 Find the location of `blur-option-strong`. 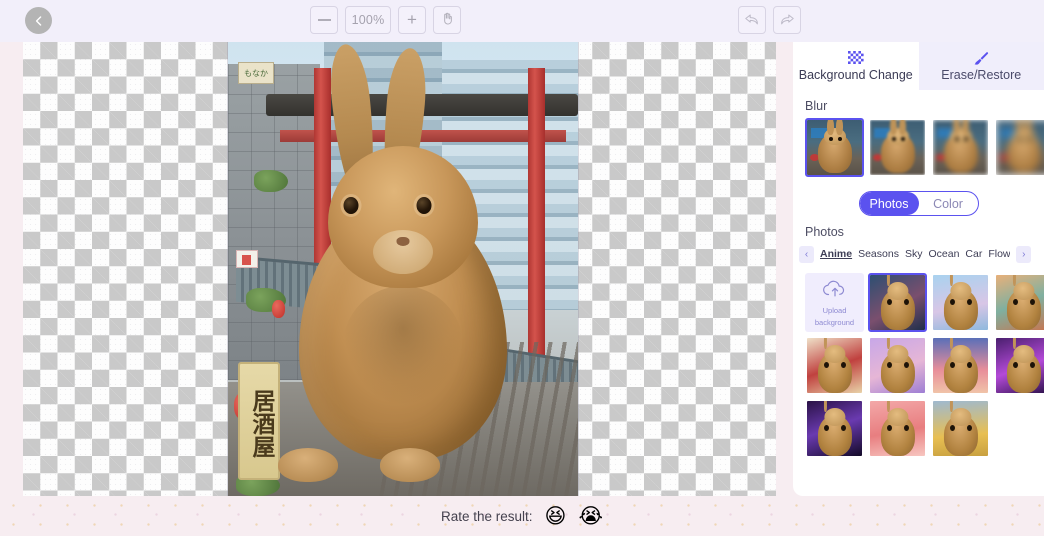

blur-option-strong is located at coordinates (1019, 147).